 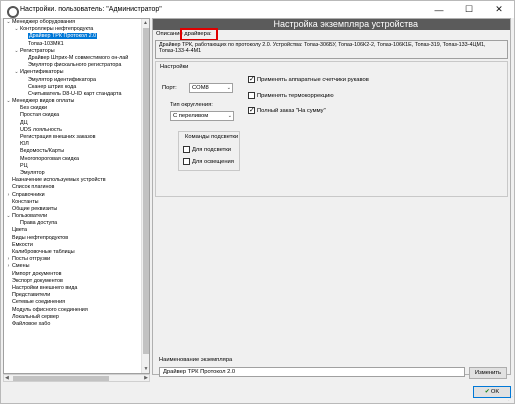 I want to click on horizontal-scroll-thumb, so click(x=61, y=378).